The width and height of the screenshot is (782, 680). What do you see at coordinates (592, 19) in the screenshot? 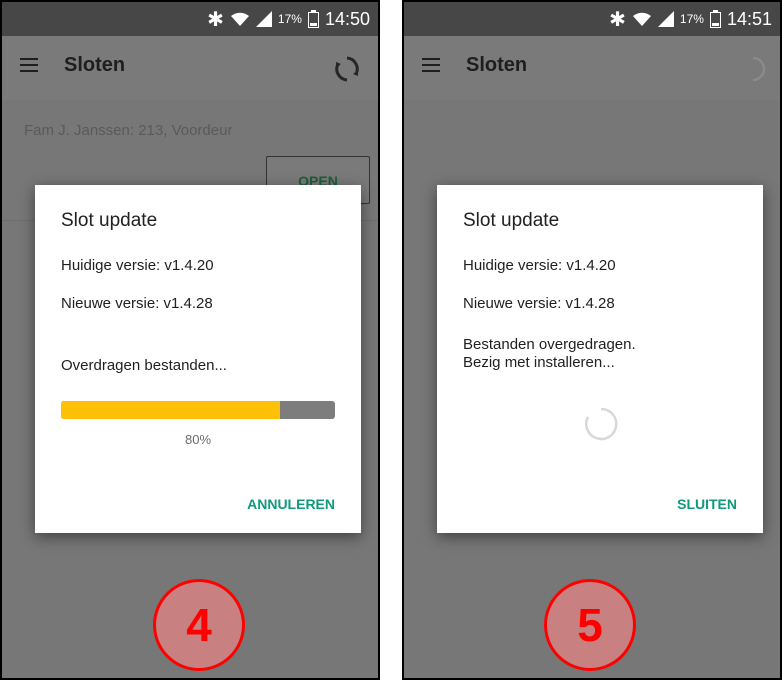
I see `status-bar: ✱ 17% 14:51` at bounding box center [592, 19].